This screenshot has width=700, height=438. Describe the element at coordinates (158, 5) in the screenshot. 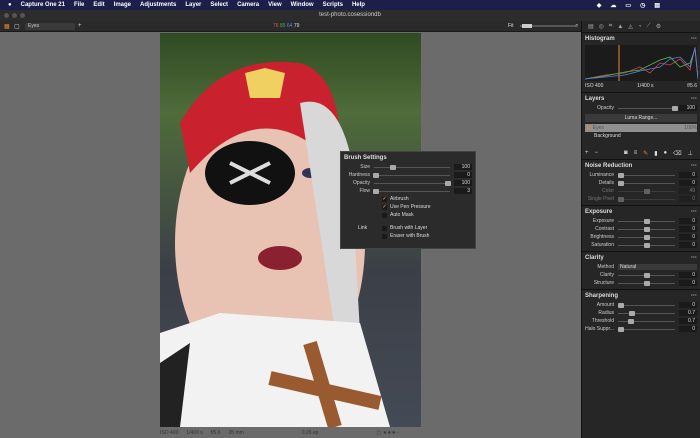

I see `menu-adjustments: Adjustments` at that location.